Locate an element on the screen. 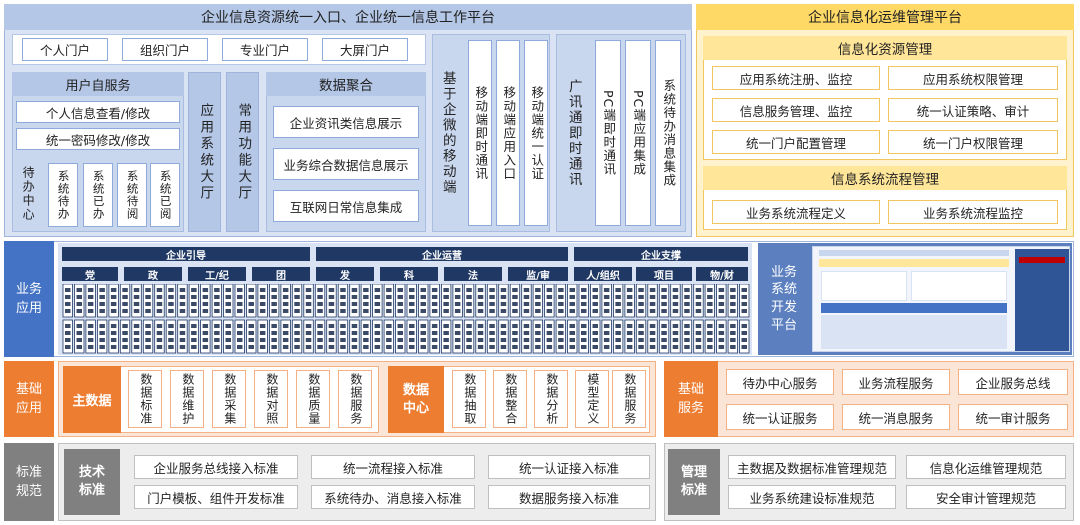  org-portal: 组织门户 is located at coordinates (165, 49).